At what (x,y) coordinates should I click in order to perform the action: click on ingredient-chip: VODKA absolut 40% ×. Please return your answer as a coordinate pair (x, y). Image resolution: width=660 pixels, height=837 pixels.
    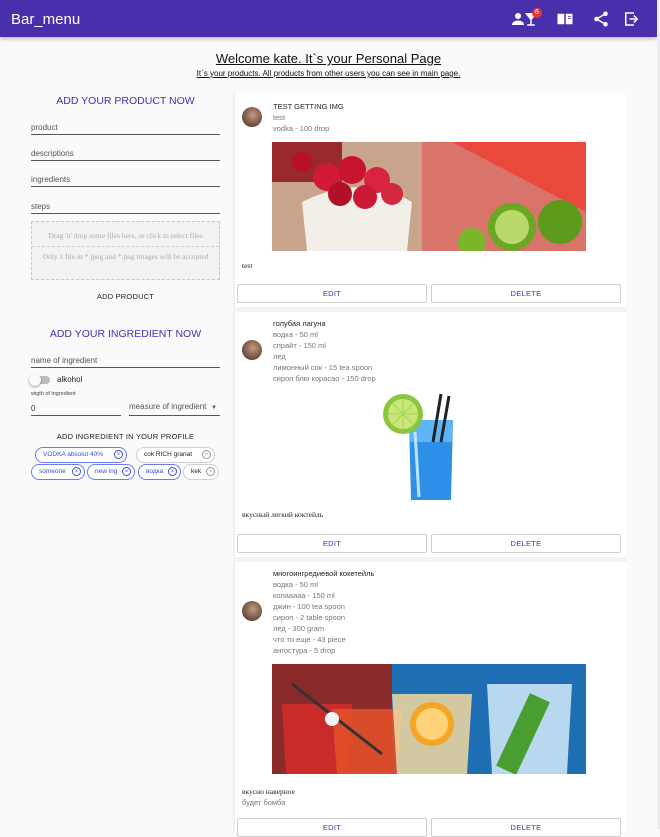
    Looking at the image, I should click on (81, 455).